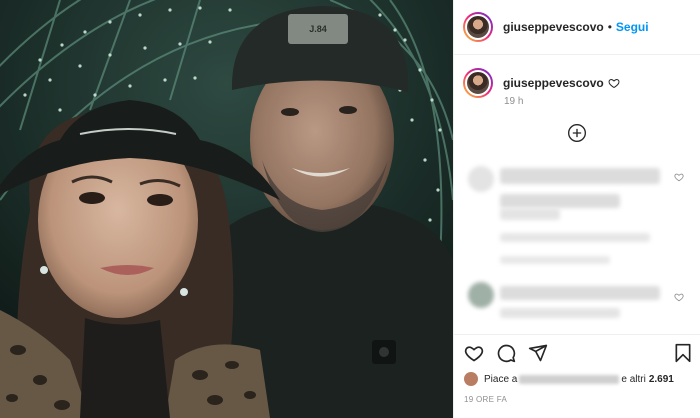  I want to click on caption-time: 19 h, so click(514, 101).